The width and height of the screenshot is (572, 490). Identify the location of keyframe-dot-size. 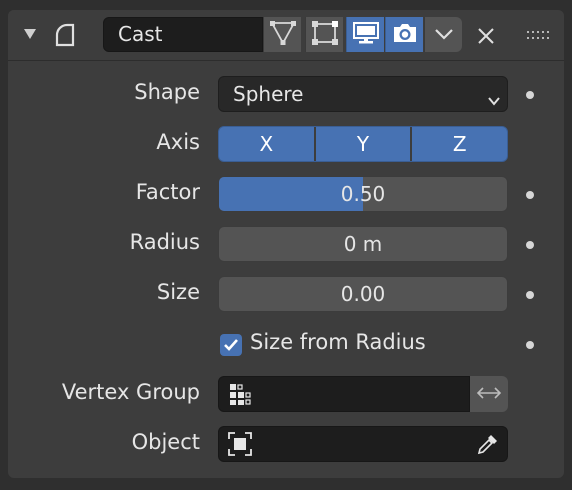
(530, 295).